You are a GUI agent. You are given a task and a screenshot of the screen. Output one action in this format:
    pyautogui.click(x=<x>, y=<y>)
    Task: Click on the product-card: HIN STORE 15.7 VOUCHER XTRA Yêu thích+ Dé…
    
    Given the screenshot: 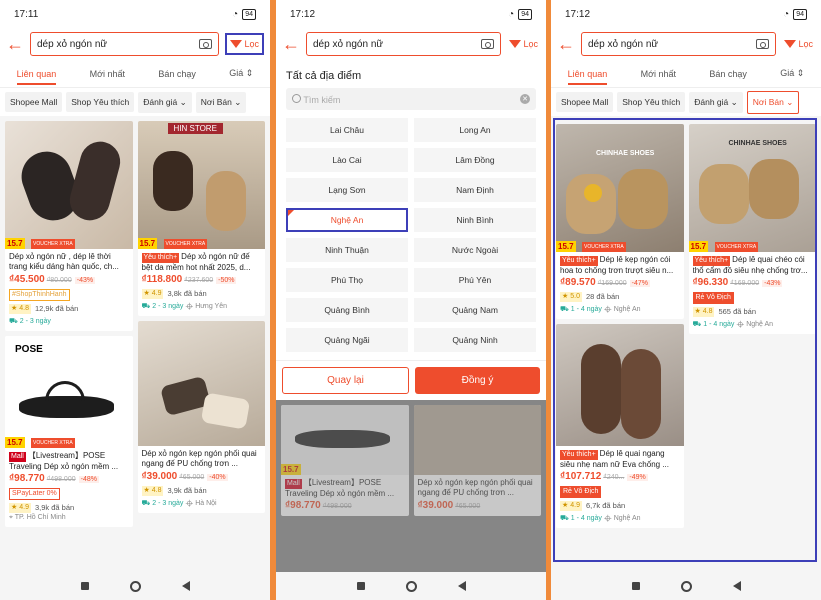 What is the action you would take?
    pyautogui.click(x=201, y=218)
    